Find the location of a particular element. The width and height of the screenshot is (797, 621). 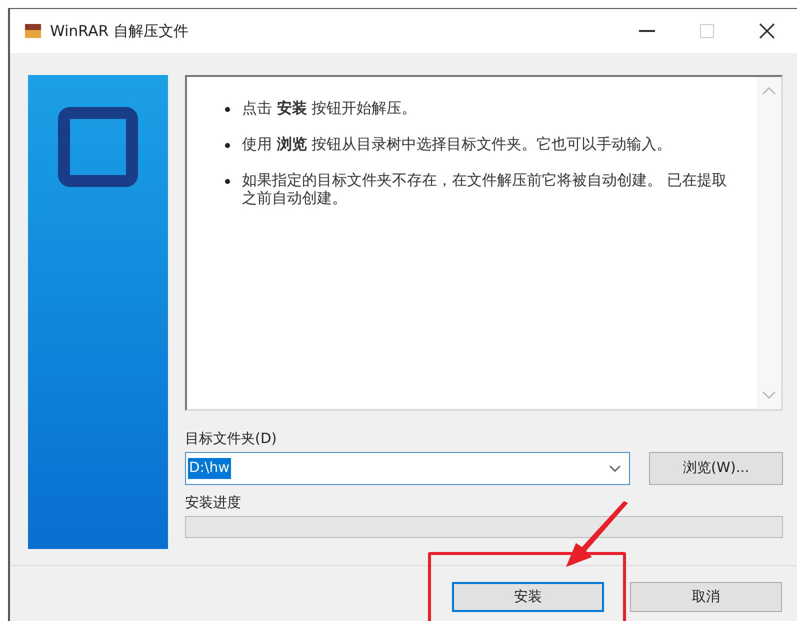

field-value: D:\hw is located at coordinates (209, 468).